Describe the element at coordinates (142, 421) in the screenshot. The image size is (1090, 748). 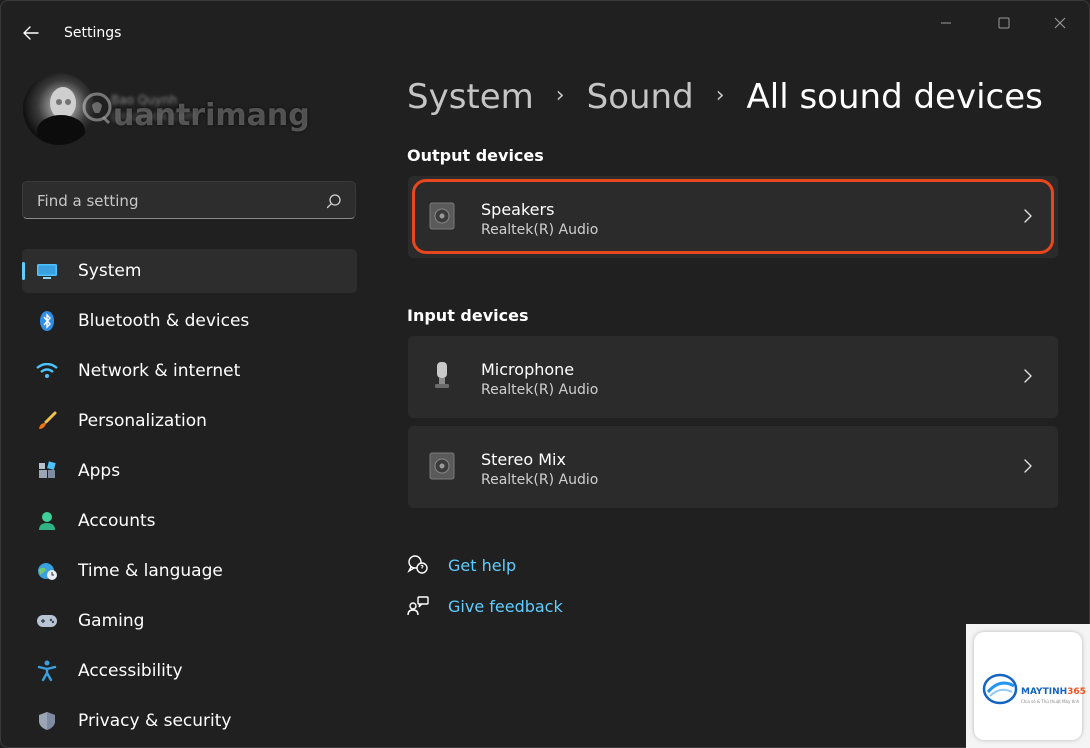
I see `sidebar-item-label: Personalization` at that location.